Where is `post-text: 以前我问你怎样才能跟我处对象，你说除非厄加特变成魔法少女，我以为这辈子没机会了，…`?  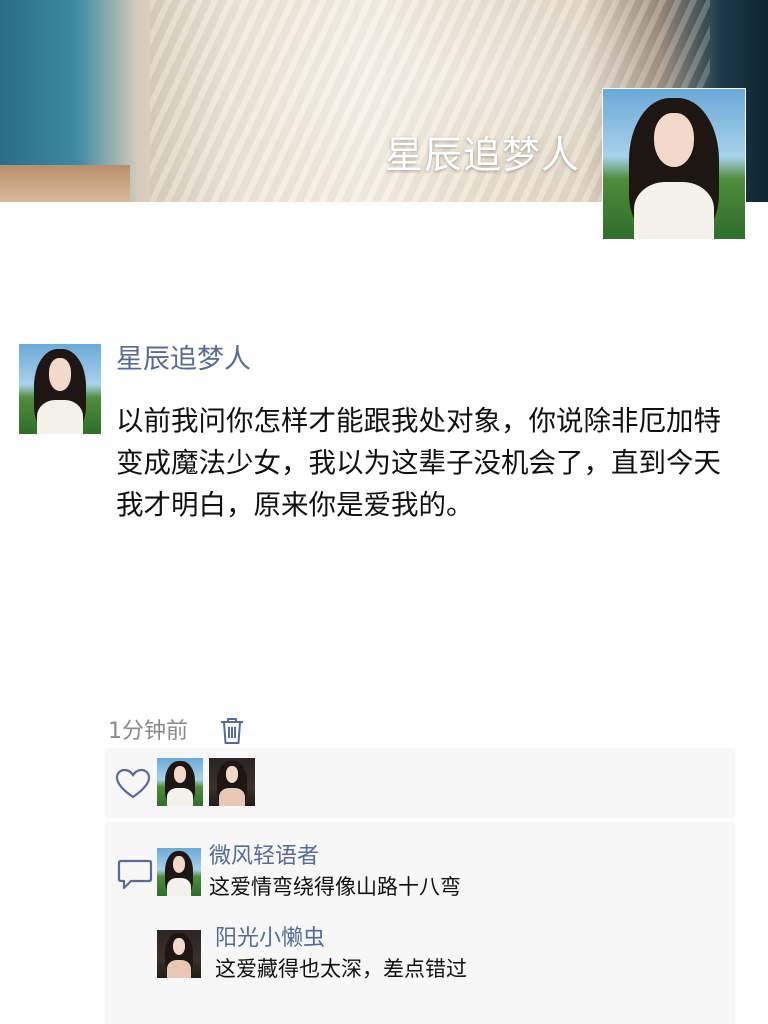
post-text: 以前我问你怎样才能跟我处对象，你说除非厄加特变成魔法少女，我以为这辈子没机会了，… is located at coordinates (418, 463).